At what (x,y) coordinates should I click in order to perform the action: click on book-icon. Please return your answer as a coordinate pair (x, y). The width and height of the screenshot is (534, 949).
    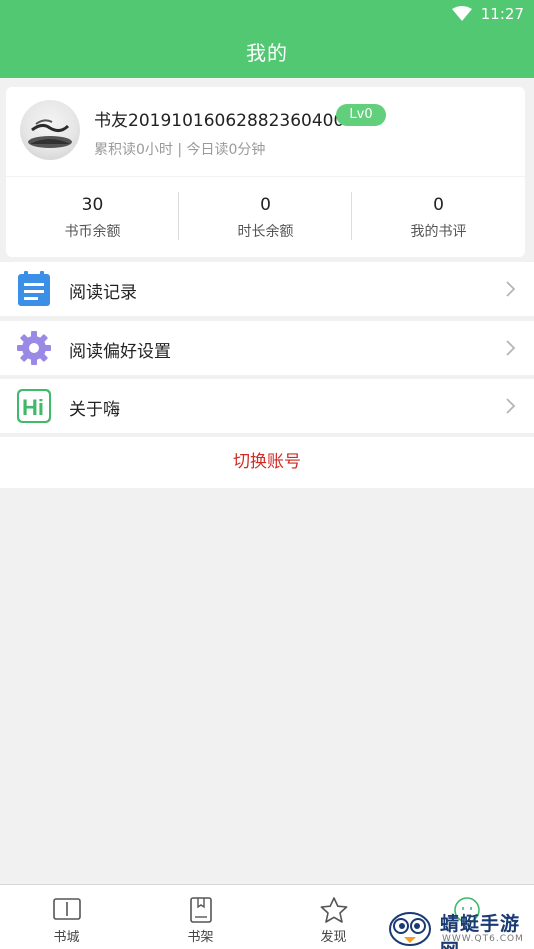
    Looking at the image, I should click on (66, 909).